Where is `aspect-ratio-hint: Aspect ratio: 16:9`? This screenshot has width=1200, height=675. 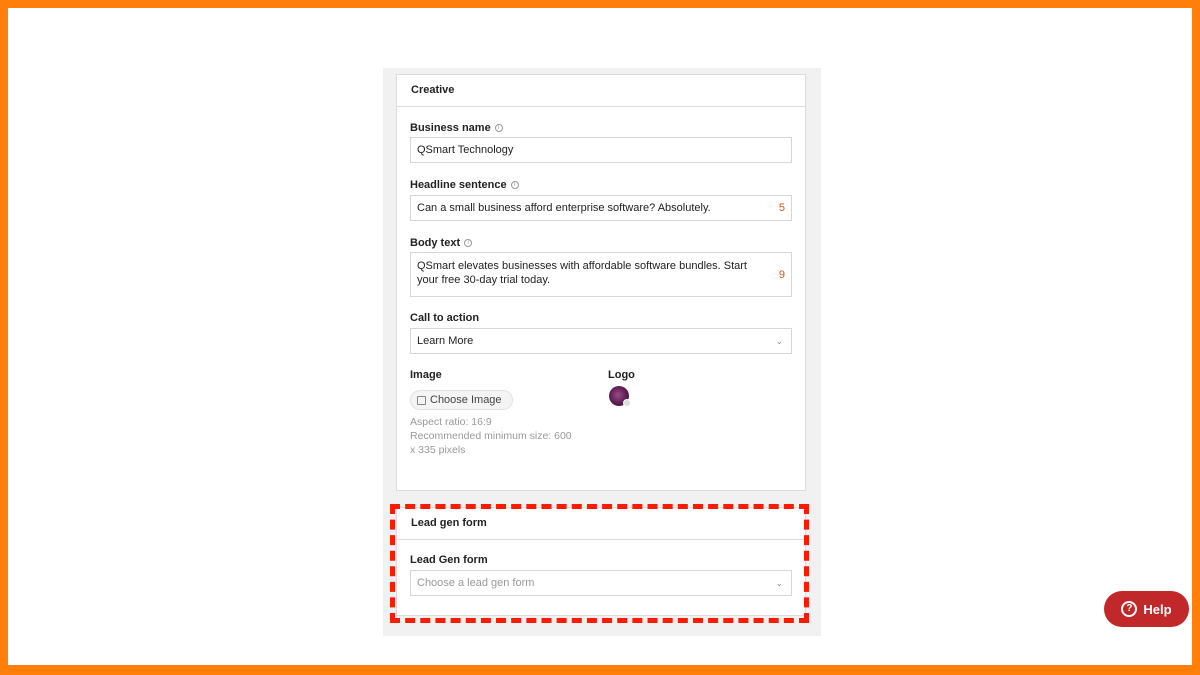 aspect-ratio-hint: Aspect ratio: 16:9 is located at coordinates (451, 422).